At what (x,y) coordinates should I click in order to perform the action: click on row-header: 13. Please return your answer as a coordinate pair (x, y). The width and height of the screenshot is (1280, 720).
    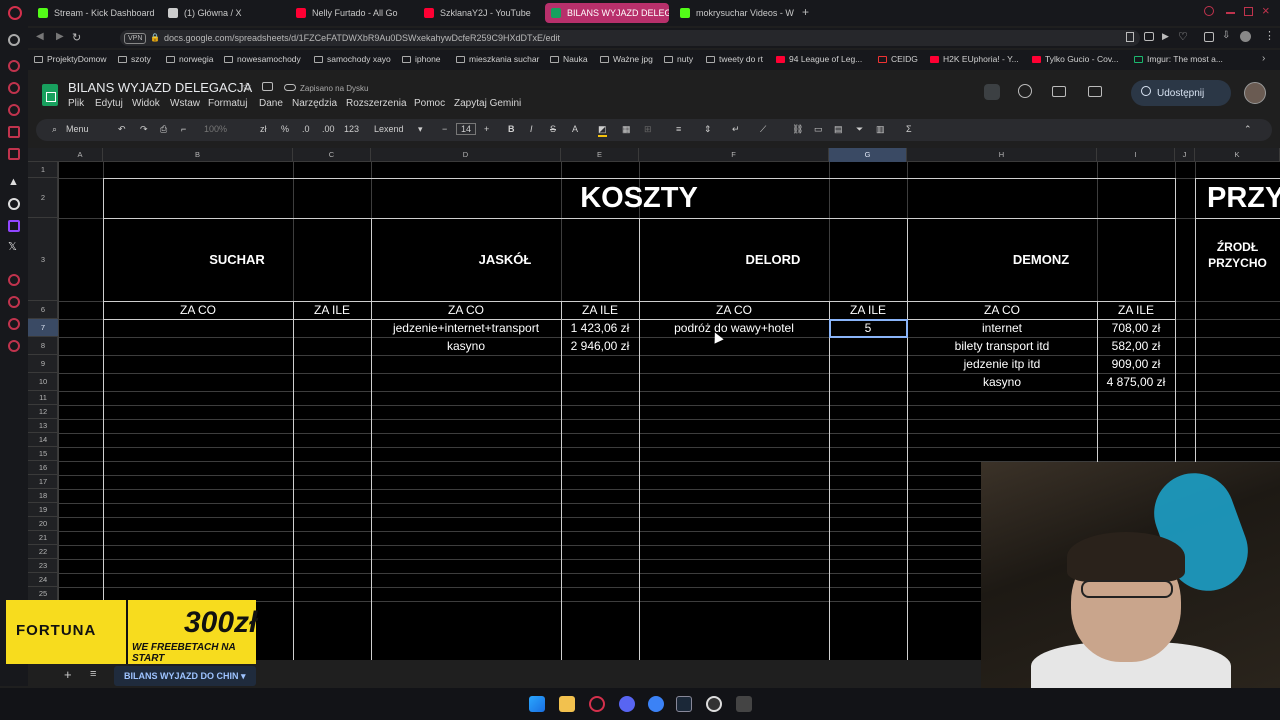
    Looking at the image, I should click on (43, 426).